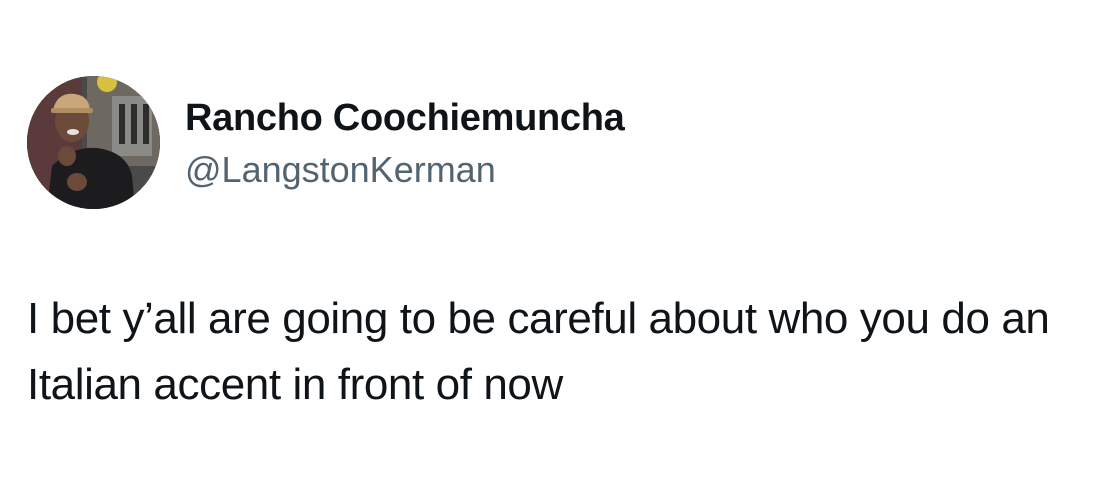  I want to click on profile-photo-icon, so click(93, 142).